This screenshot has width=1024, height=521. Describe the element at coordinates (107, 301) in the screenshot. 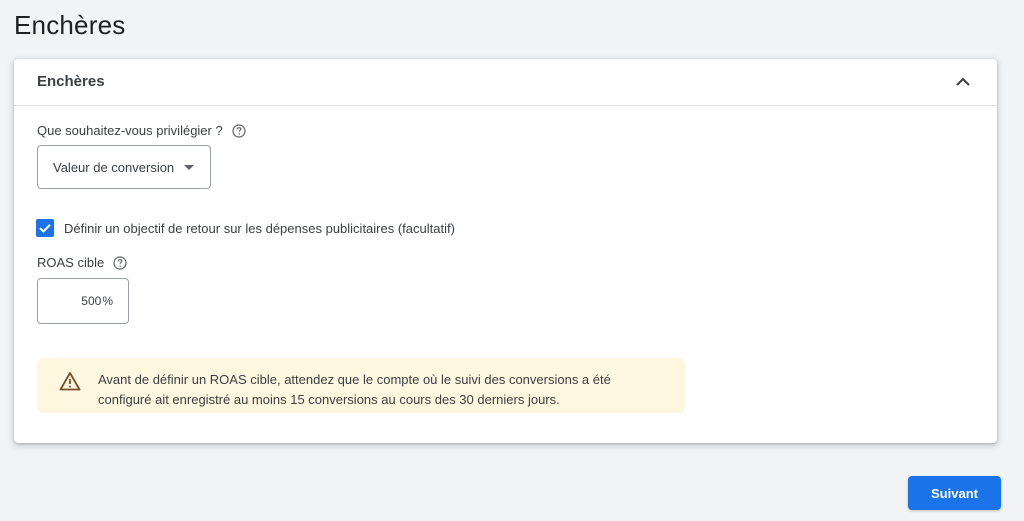

I see `roas-unit: %` at that location.